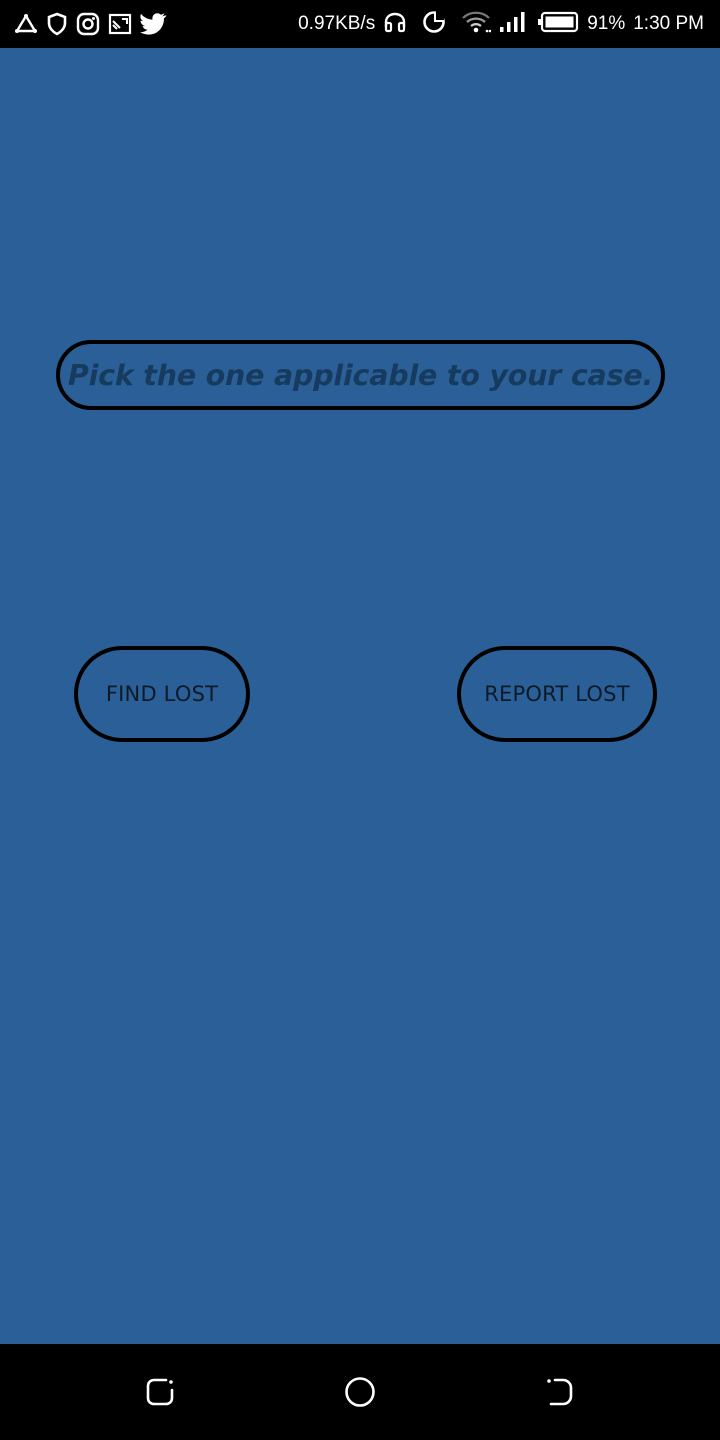  I want to click on find-lost-label: FIND LOST, so click(162, 694).